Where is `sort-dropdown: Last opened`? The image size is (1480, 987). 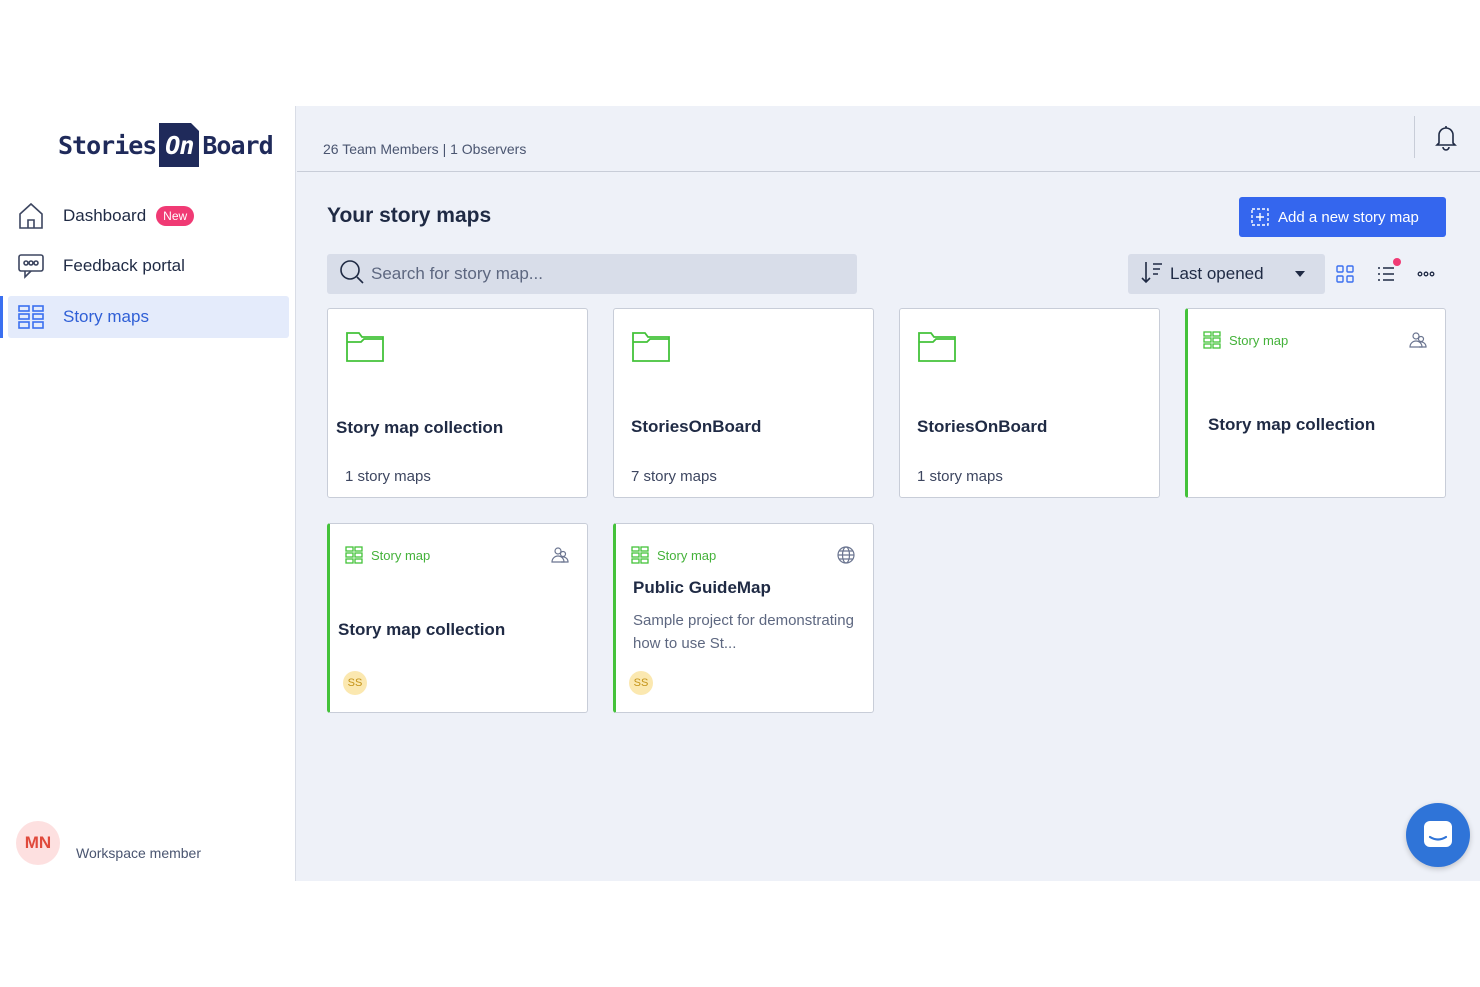
sort-dropdown: Last opened is located at coordinates (1226, 274).